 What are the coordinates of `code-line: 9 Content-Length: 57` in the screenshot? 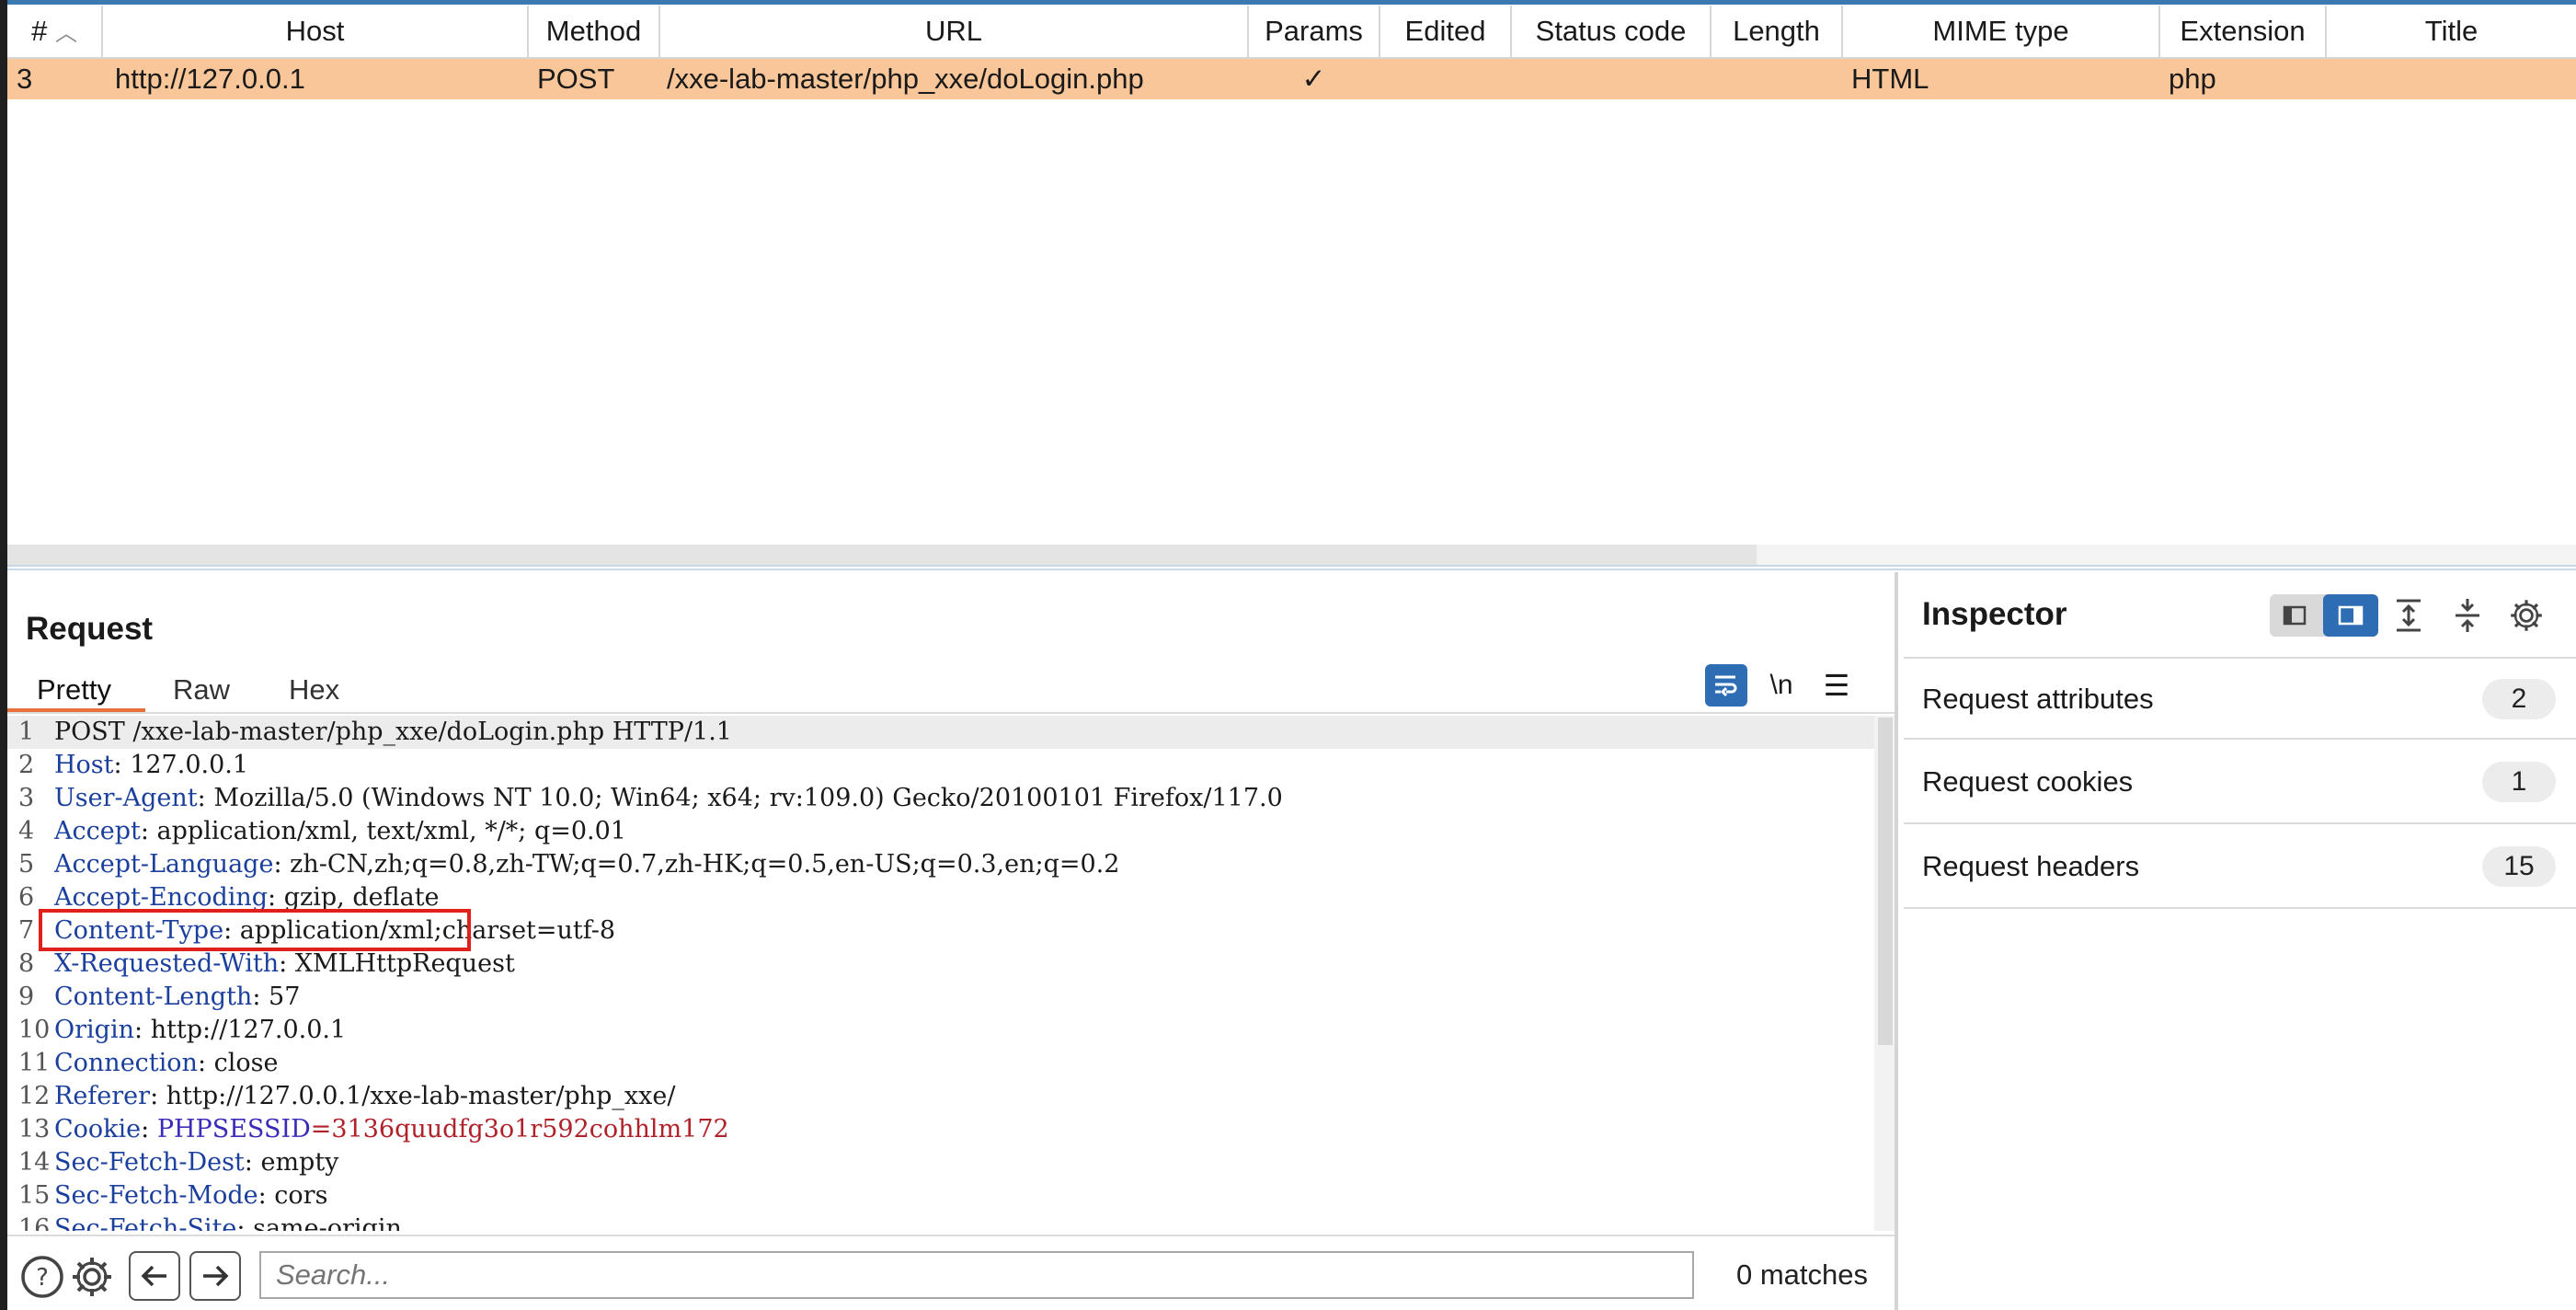 It's located at (160, 996).